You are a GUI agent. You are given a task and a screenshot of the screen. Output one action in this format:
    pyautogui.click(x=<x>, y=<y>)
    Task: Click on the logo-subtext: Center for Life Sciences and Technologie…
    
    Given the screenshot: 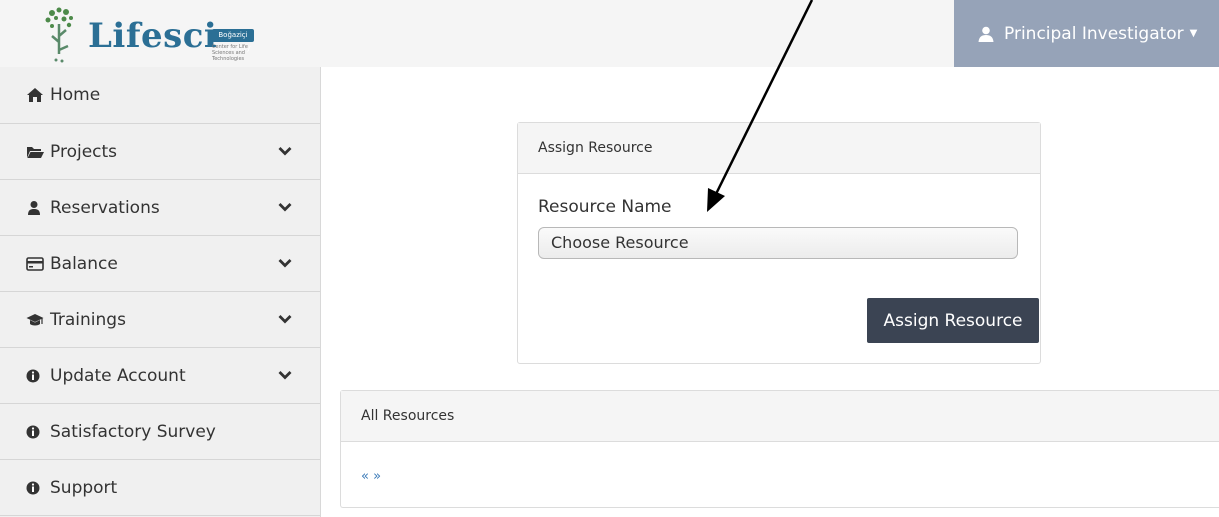 What is the action you would take?
    pyautogui.click(x=230, y=53)
    